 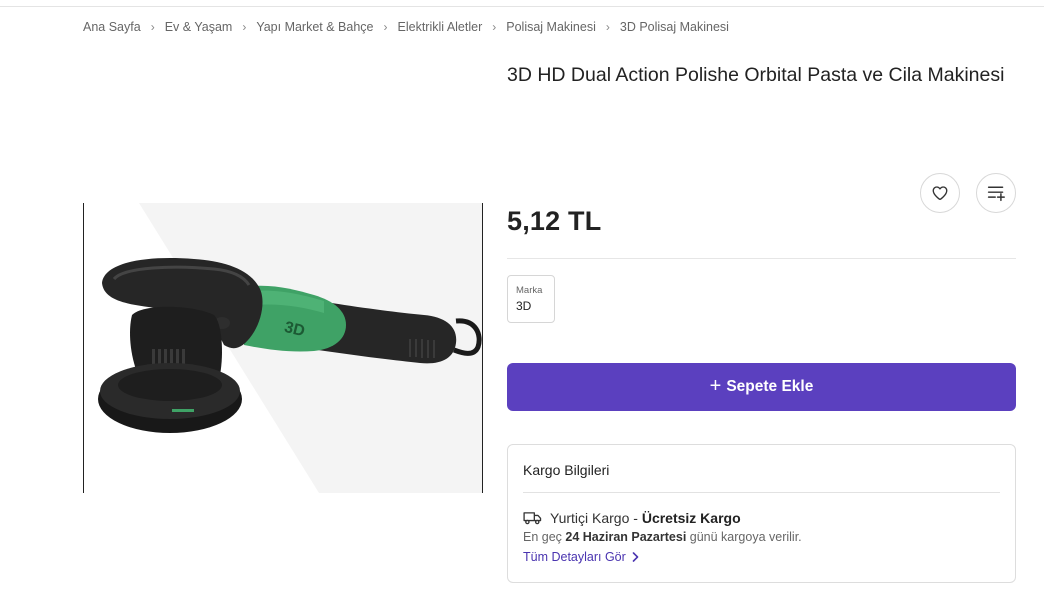 What do you see at coordinates (770, 386) in the screenshot?
I see `add-to-cart-label: Sepete Ekle` at bounding box center [770, 386].